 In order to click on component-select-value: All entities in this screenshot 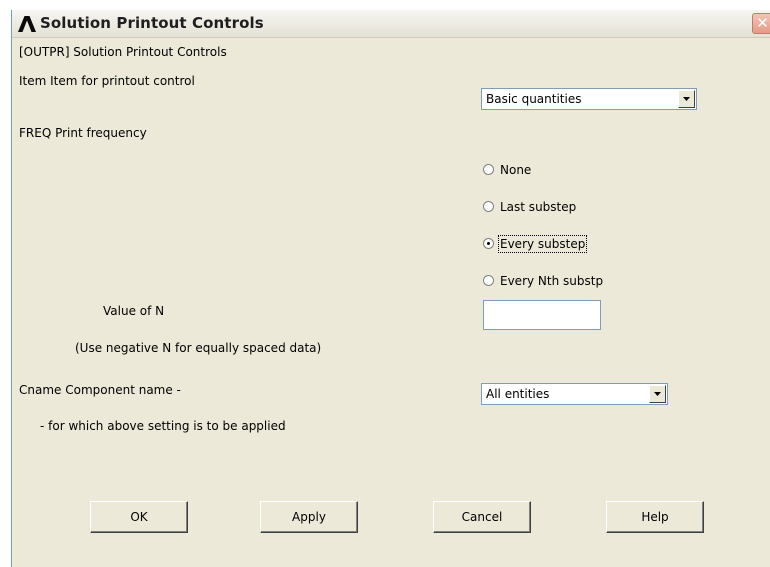, I will do `click(518, 394)`.